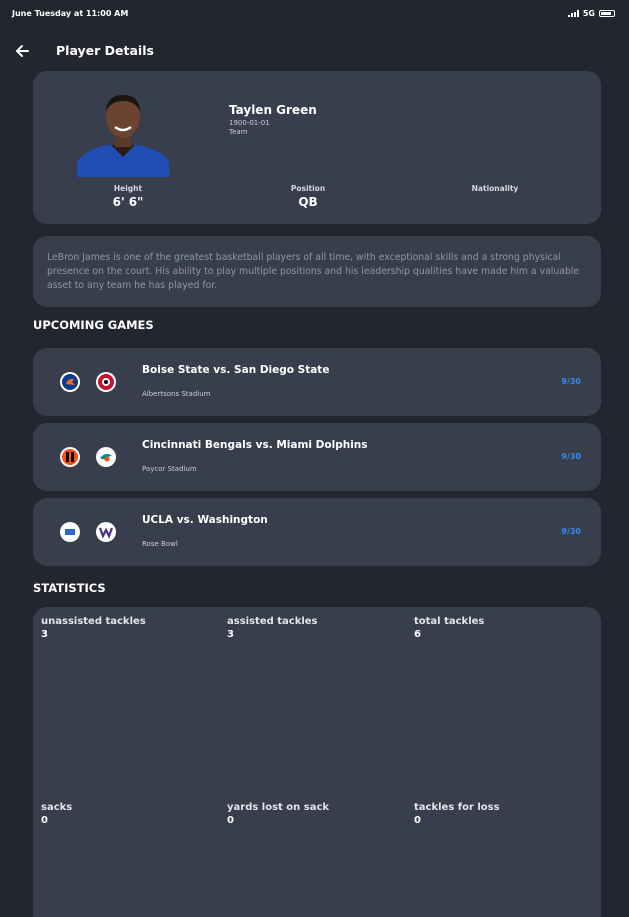 Image resolution: width=629 pixels, height=917 pixels. I want to click on stat-assisted-tackles: assisted tackles 3, so click(272, 628).